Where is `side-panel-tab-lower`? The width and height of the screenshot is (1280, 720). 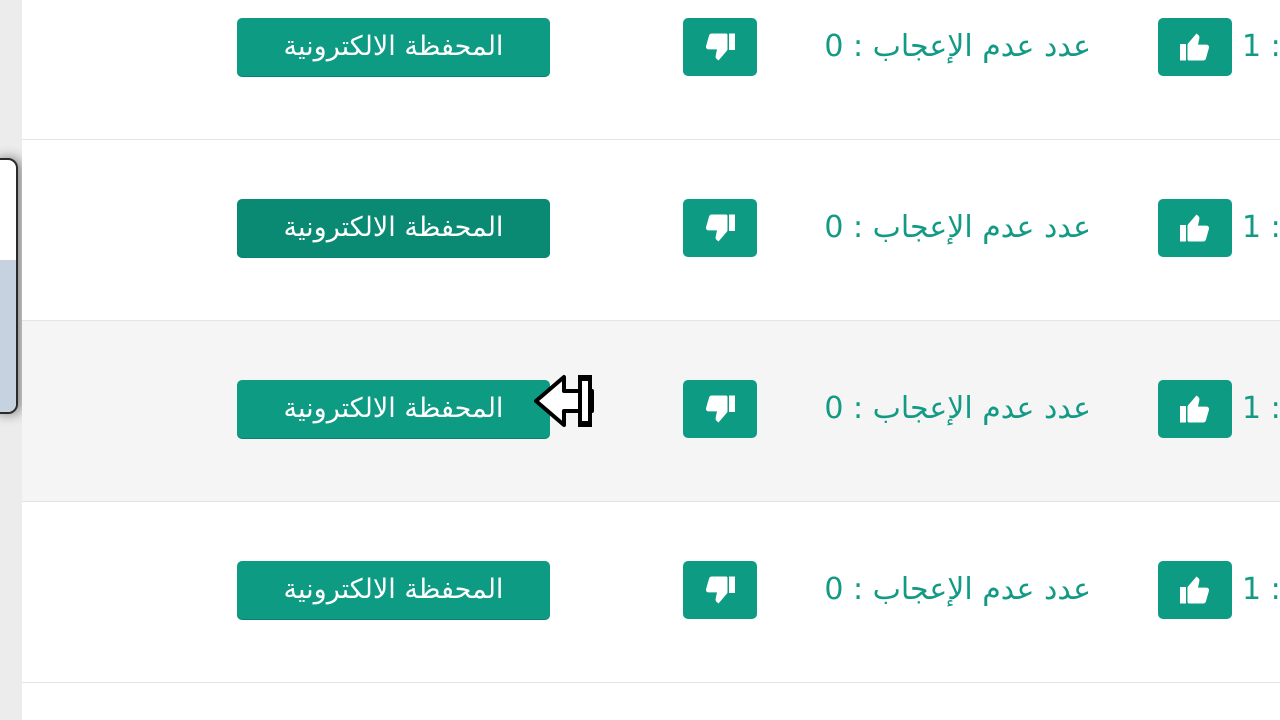
side-panel-tab-lower is located at coordinates (8, 336).